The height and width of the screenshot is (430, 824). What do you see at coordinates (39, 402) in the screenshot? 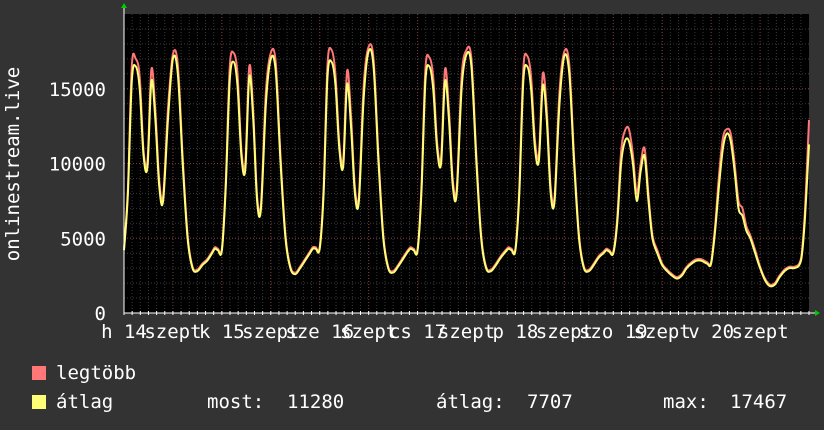
I see `legend-swatch-avg` at bounding box center [39, 402].